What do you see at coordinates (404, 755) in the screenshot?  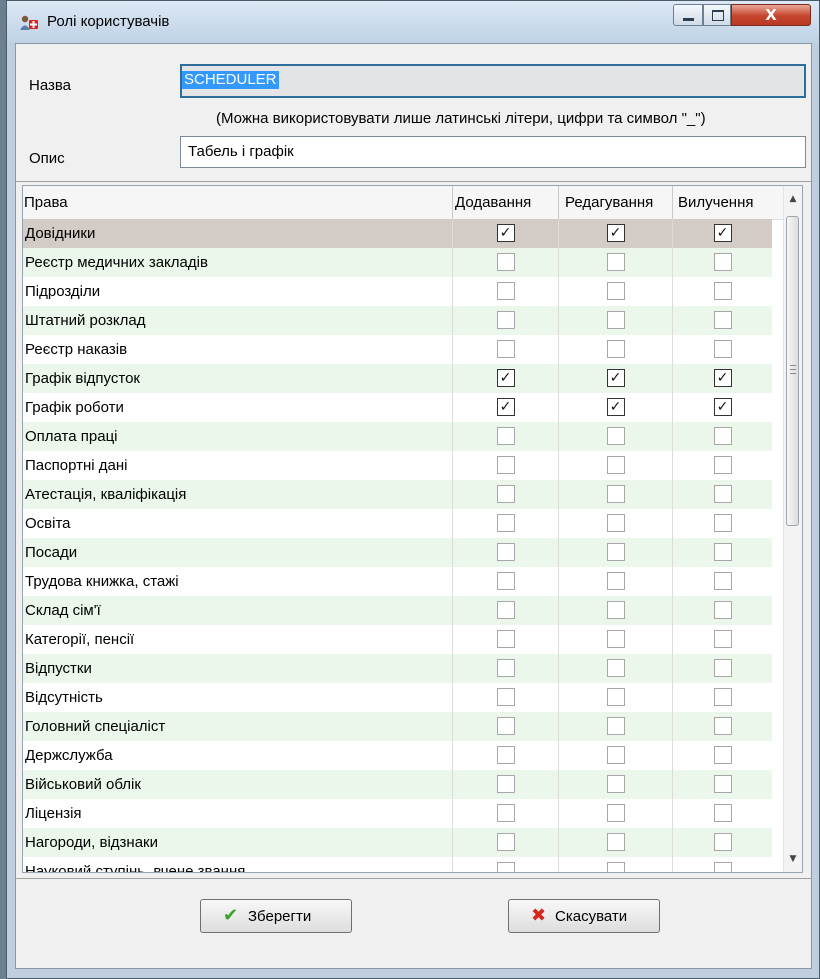 I see `table-row: Держслужба` at bounding box center [404, 755].